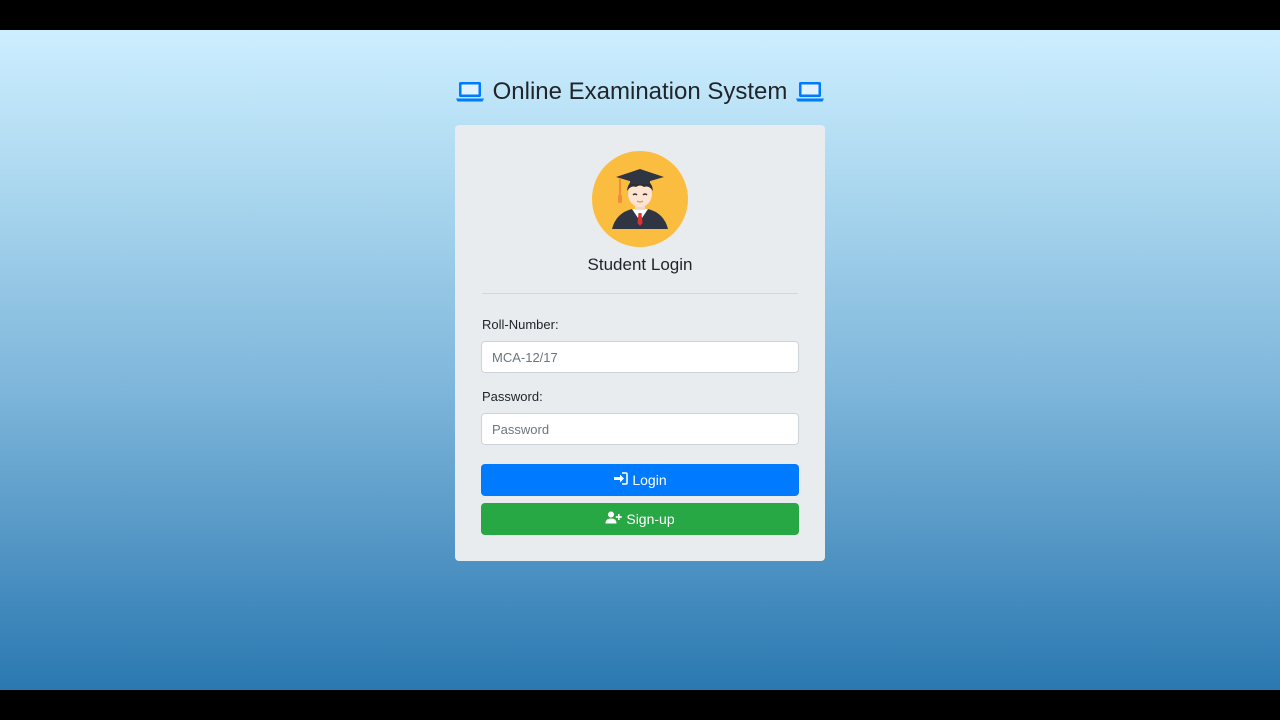 The image size is (1280, 720). What do you see at coordinates (621, 480) in the screenshot?
I see `sign-in-icon` at bounding box center [621, 480].